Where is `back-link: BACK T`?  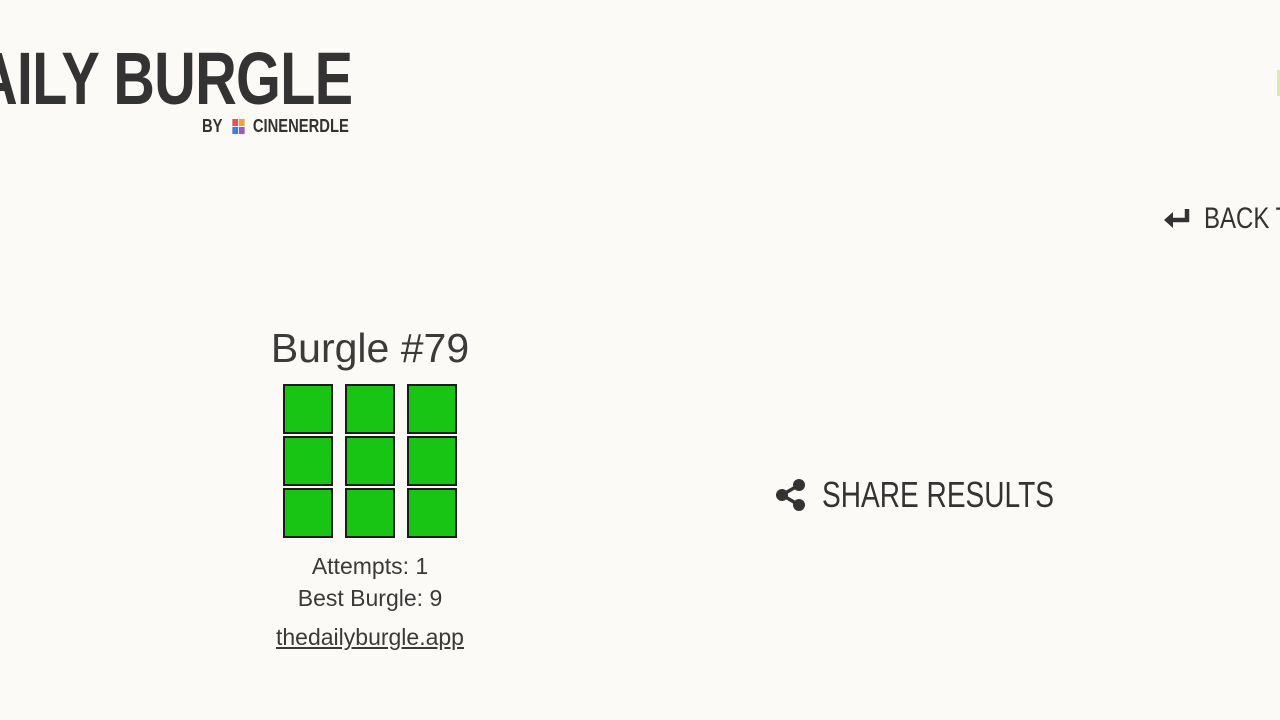 back-link: BACK T is located at coordinates (1221, 219).